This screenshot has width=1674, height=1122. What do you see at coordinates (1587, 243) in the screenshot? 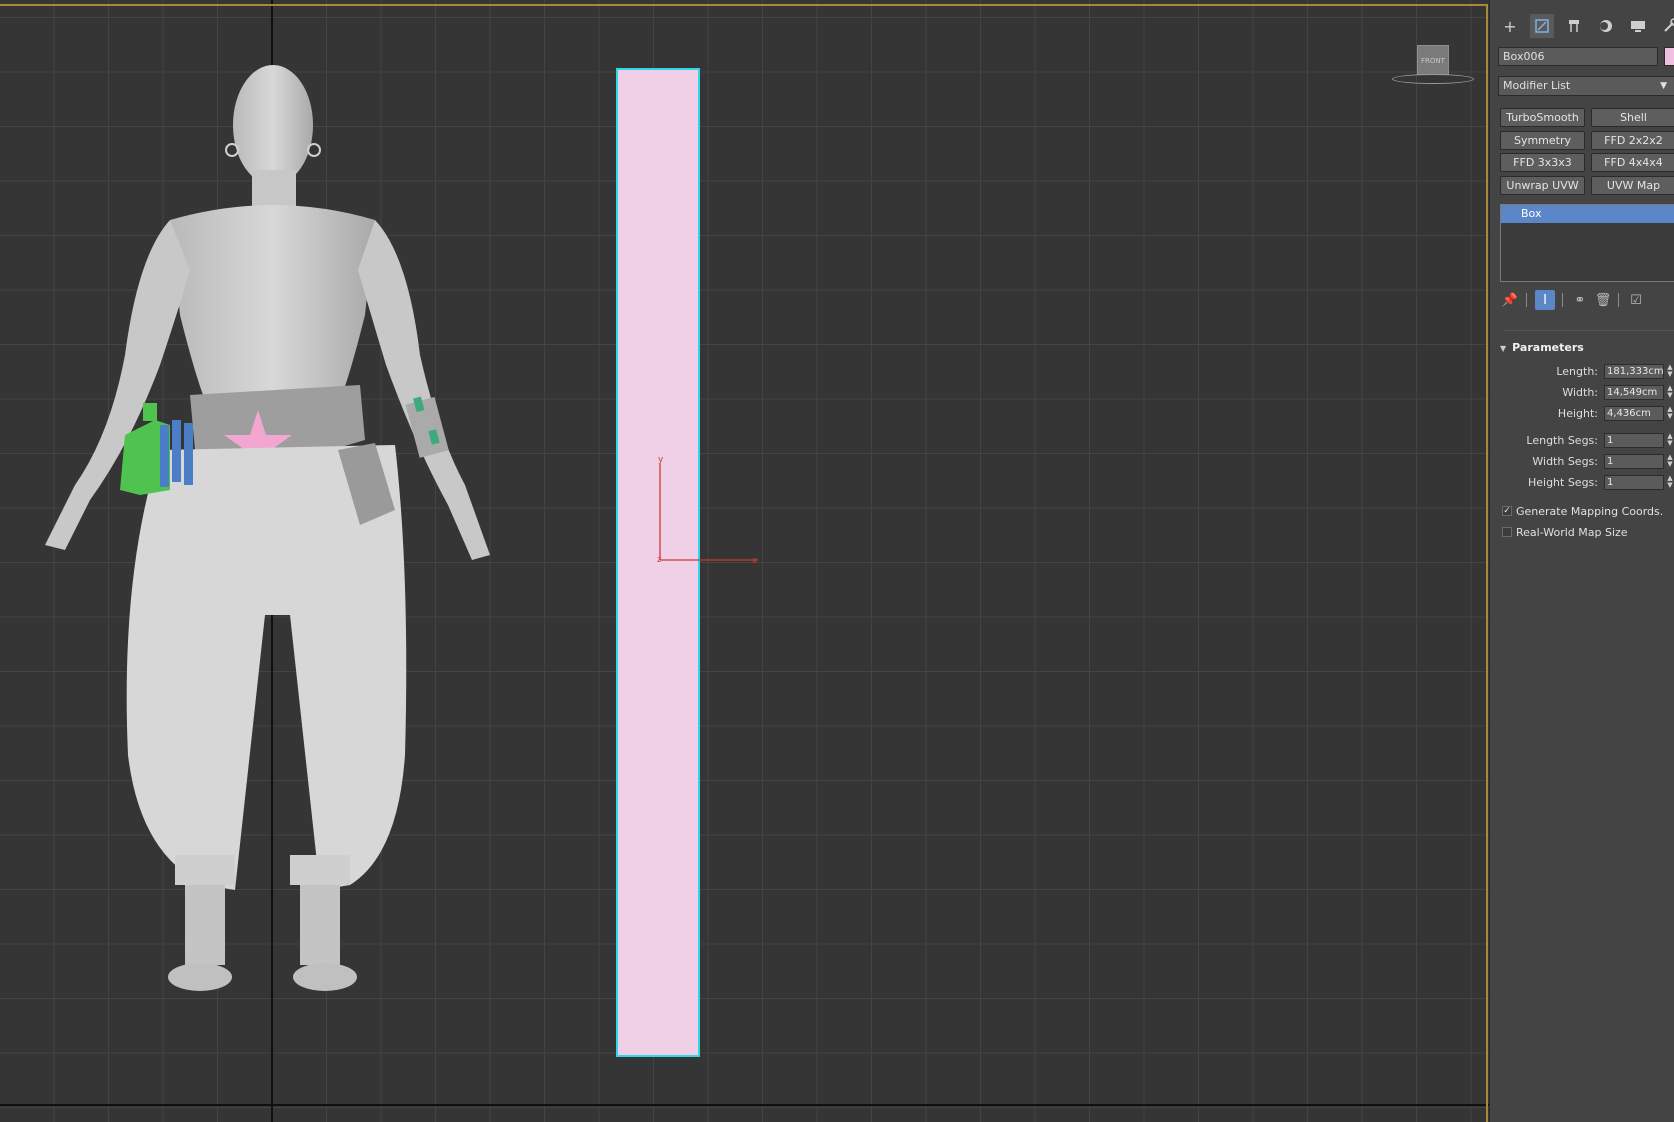
I see `modifier-stack: Box` at bounding box center [1587, 243].